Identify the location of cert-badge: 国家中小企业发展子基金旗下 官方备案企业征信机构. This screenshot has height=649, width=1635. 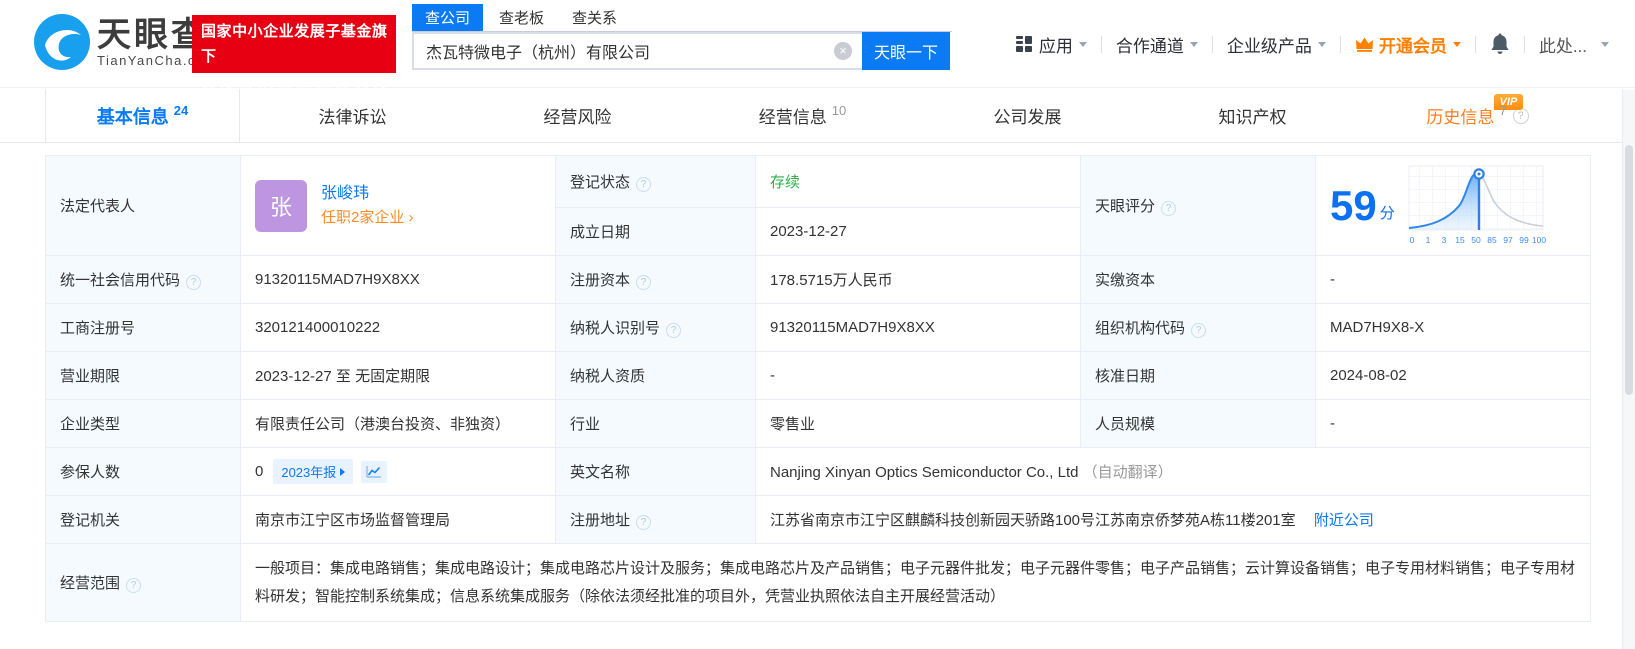
(294, 52).